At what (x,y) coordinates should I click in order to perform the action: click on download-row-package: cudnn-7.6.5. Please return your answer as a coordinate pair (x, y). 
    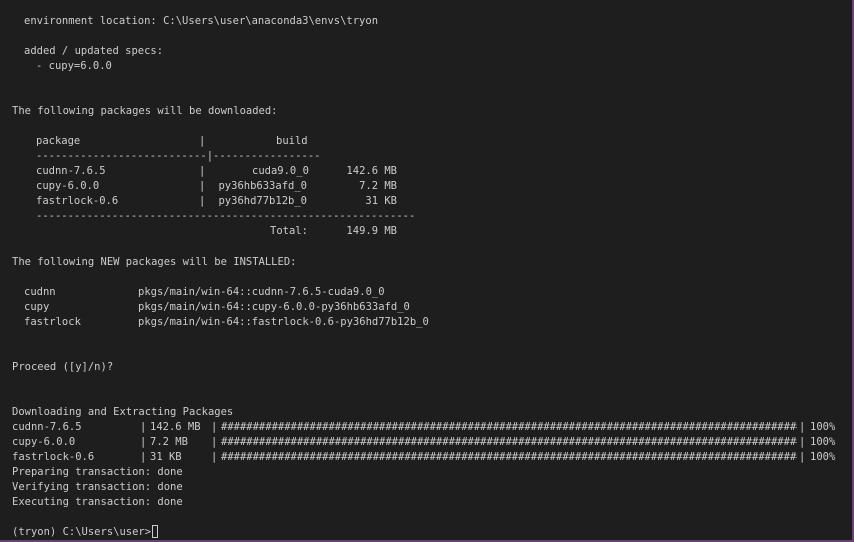
    Looking at the image, I should click on (71, 171).